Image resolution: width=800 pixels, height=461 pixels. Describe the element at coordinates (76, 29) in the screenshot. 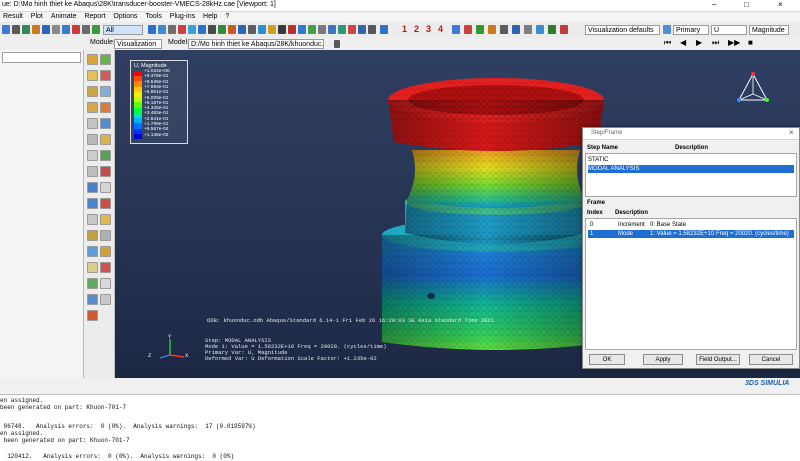

I see `print-icon` at that location.